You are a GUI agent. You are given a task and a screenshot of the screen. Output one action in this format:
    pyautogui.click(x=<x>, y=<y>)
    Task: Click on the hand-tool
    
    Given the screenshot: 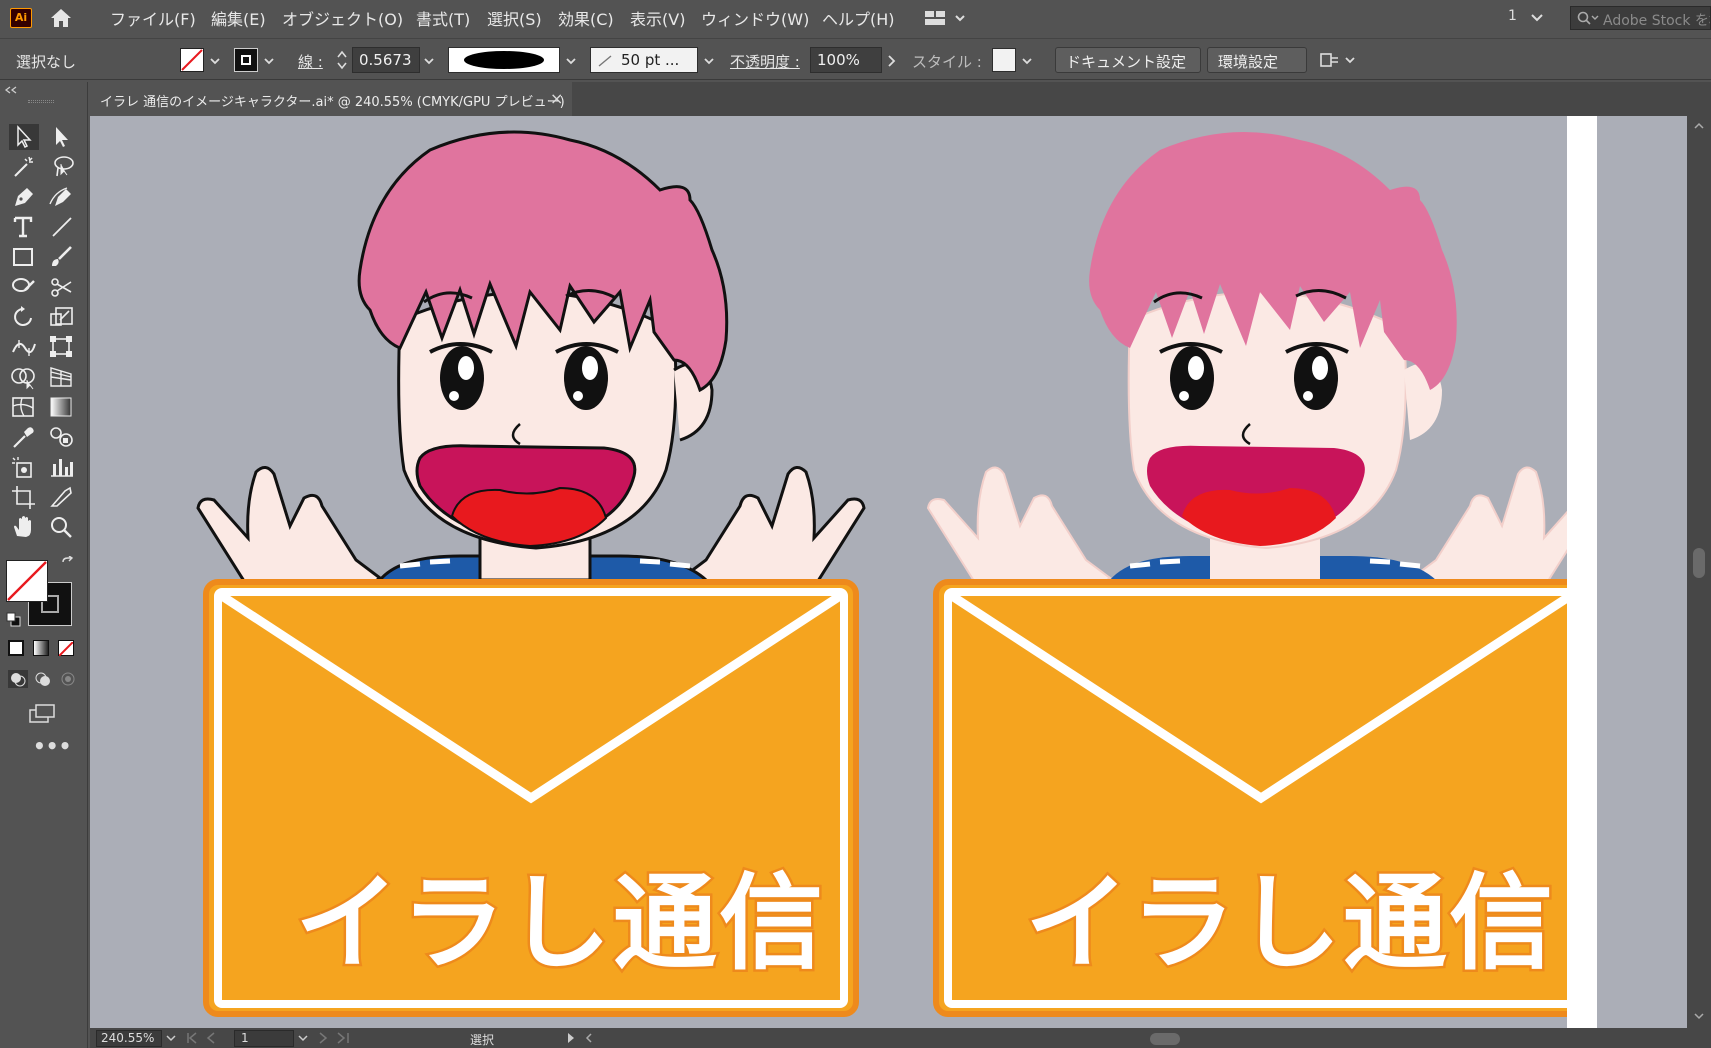 What is the action you would take?
    pyautogui.click(x=24, y=527)
    